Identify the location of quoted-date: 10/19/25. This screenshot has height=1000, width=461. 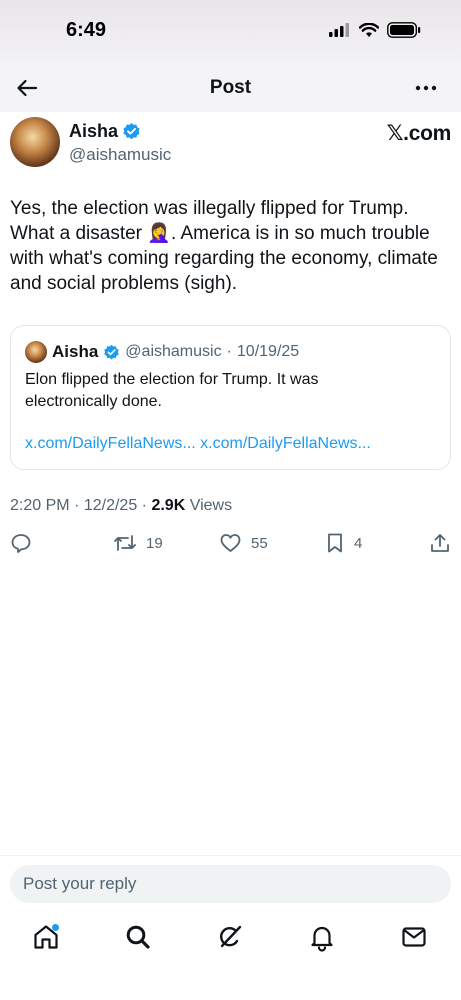
(268, 351).